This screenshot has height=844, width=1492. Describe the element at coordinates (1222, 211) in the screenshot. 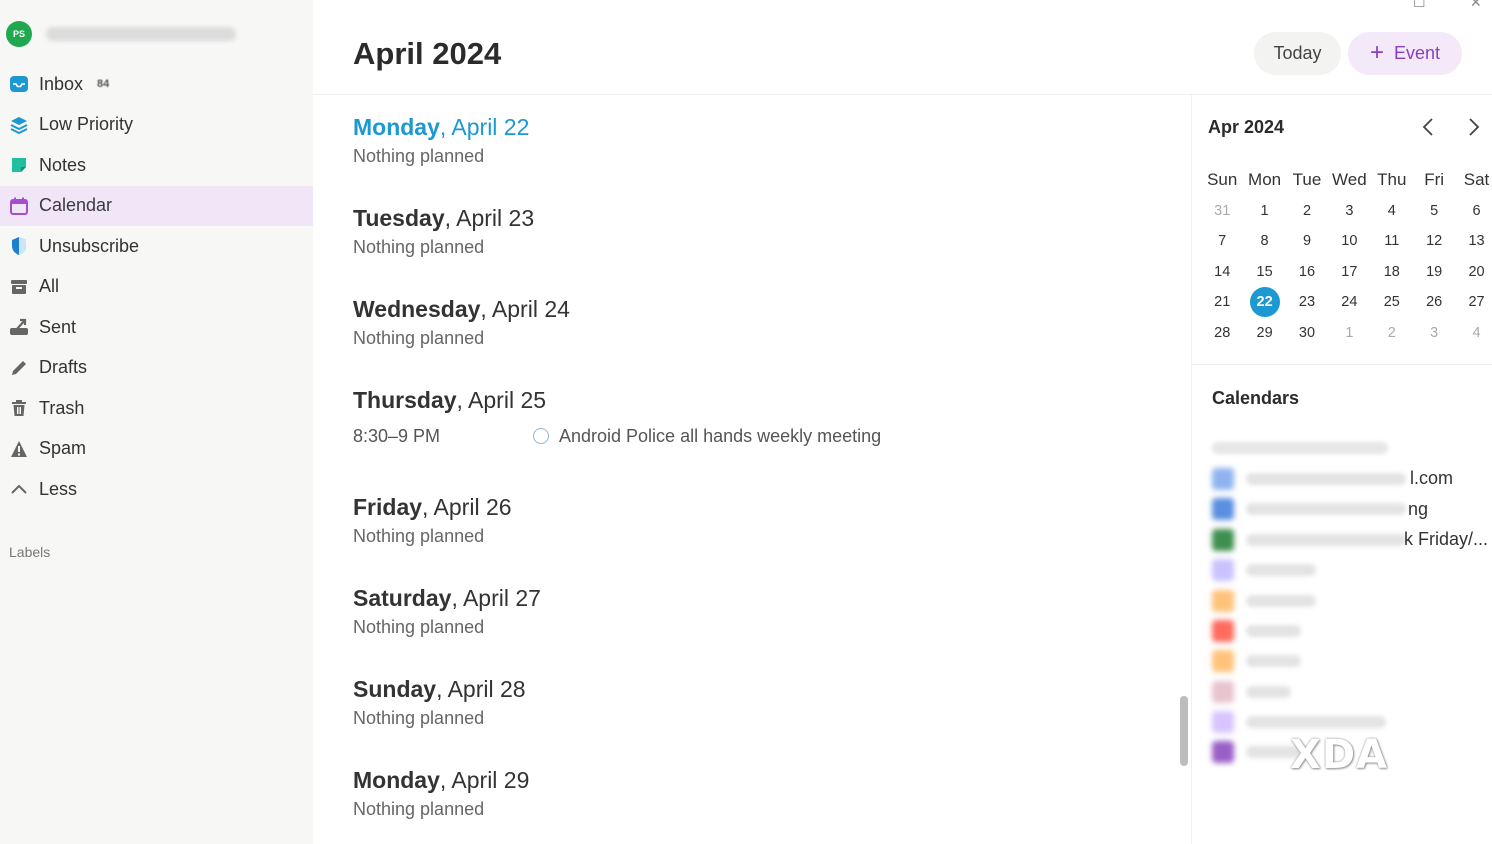

I see `calendar-day: 31` at that location.